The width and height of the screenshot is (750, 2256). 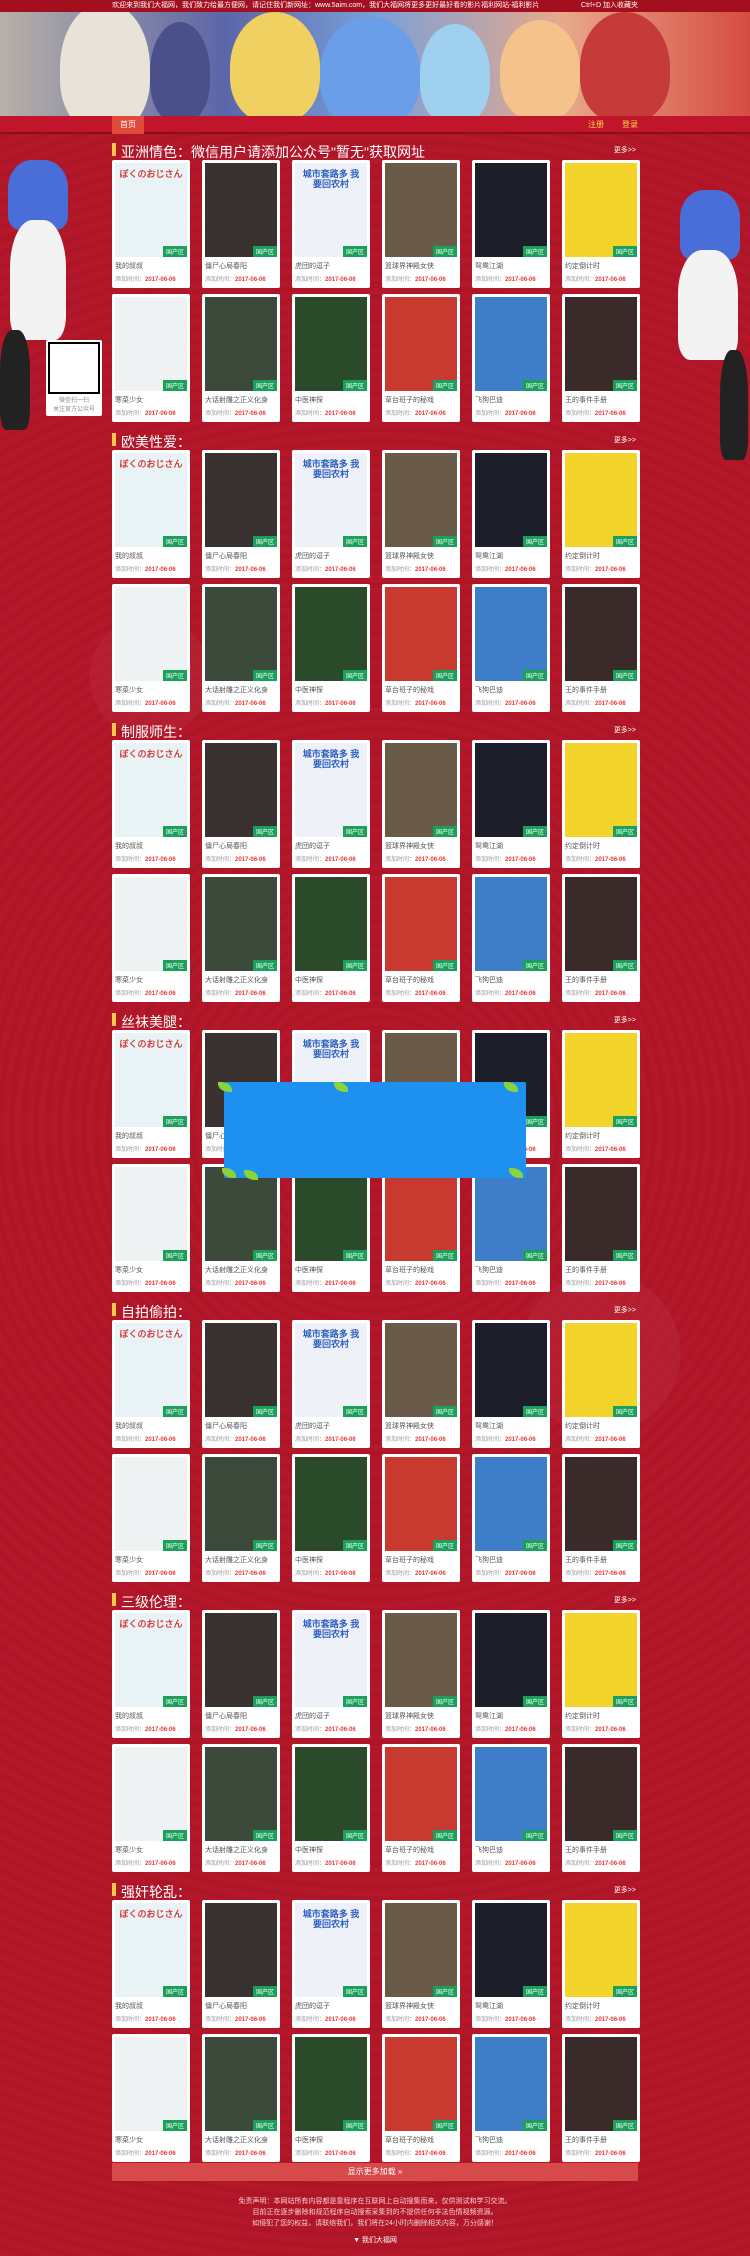 What do you see at coordinates (372, 1131) in the screenshot?
I see `floating-ad` at bounding box center [372, 1131].